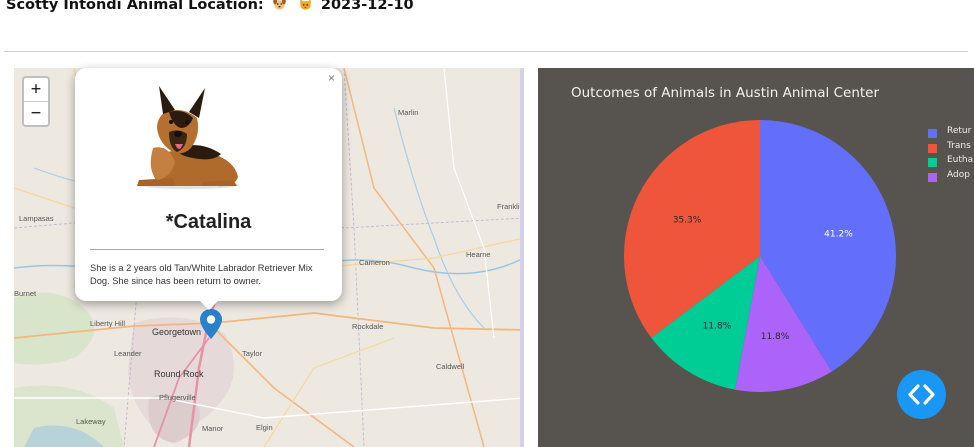  I want to click on zoom-control: + −, so click(36, 101).